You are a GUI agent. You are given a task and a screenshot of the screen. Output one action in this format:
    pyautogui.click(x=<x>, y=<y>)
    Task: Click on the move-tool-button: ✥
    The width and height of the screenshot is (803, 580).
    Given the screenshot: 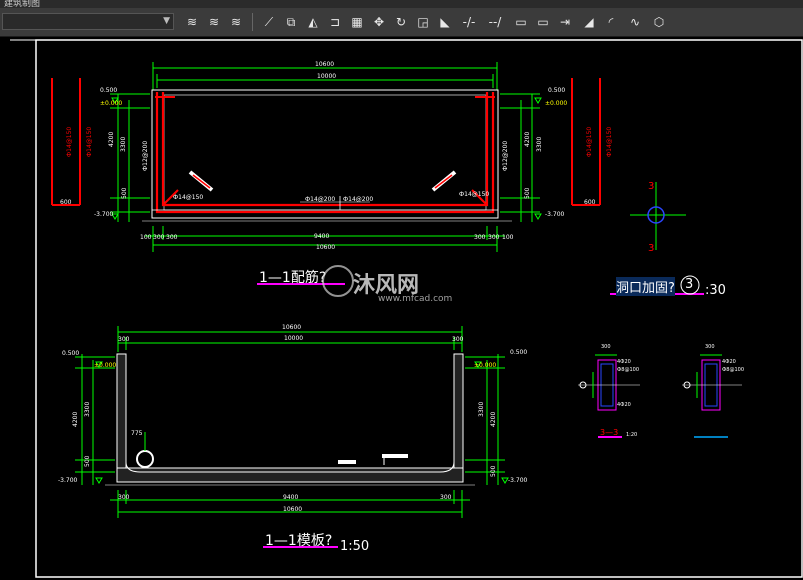 What is the action you would take?
    pyautogui.click(x=379, y=22)
    